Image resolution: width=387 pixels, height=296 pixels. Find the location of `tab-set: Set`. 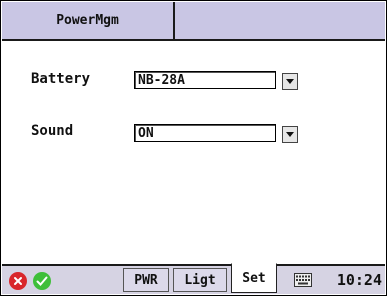

tab-set: Set is located at coordinates (254, 278).